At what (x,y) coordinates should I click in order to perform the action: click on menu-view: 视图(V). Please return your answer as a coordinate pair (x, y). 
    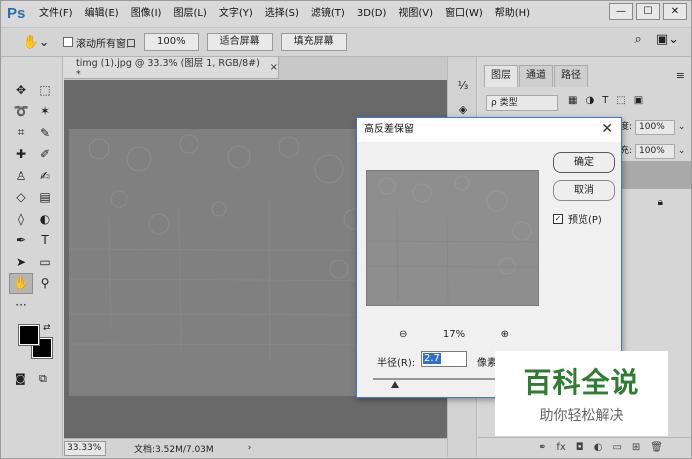
    Looking at the image, I should click on (415, 14).